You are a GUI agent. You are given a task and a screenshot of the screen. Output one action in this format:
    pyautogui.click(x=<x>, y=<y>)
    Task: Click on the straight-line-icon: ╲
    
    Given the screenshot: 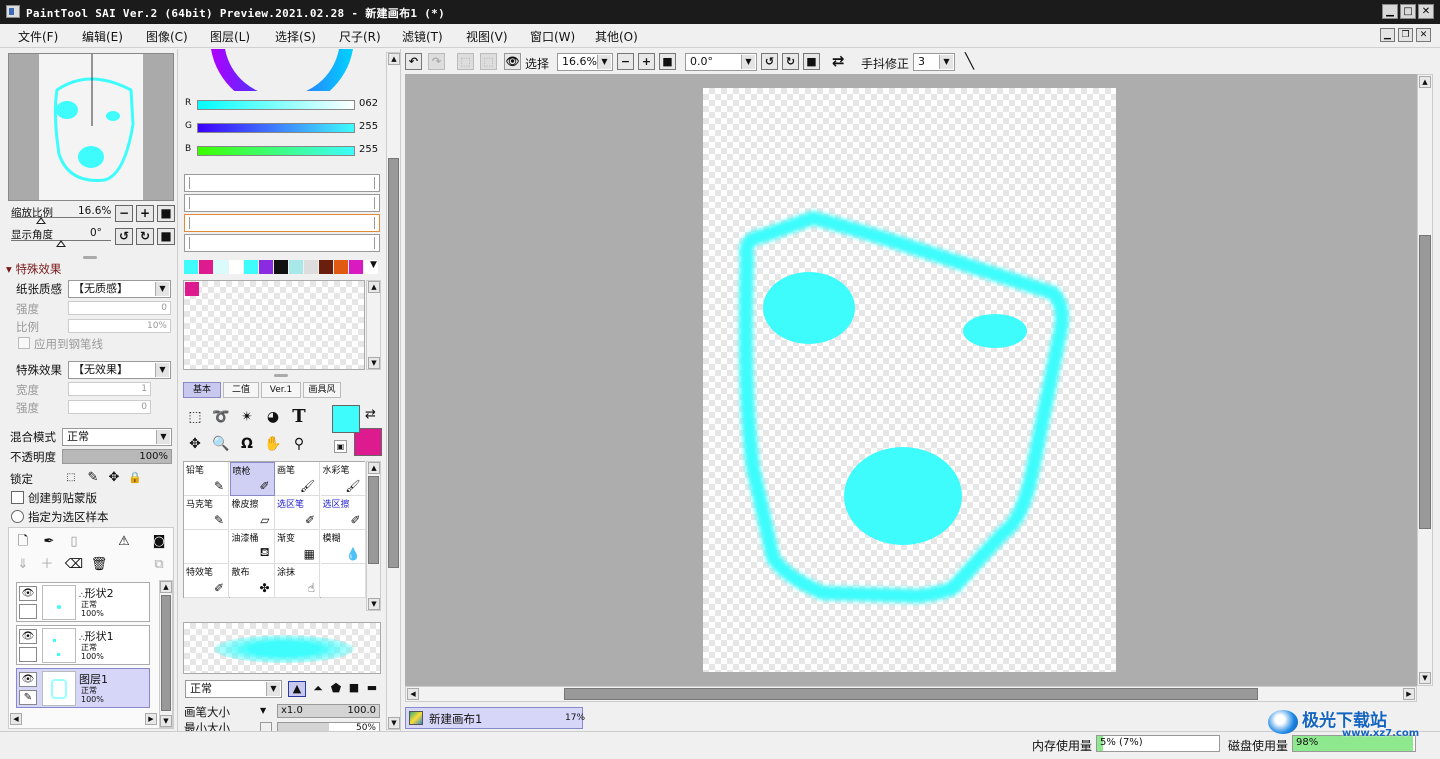 What is the action you would take?
    pyautogui.click(x=969, y=61)
    